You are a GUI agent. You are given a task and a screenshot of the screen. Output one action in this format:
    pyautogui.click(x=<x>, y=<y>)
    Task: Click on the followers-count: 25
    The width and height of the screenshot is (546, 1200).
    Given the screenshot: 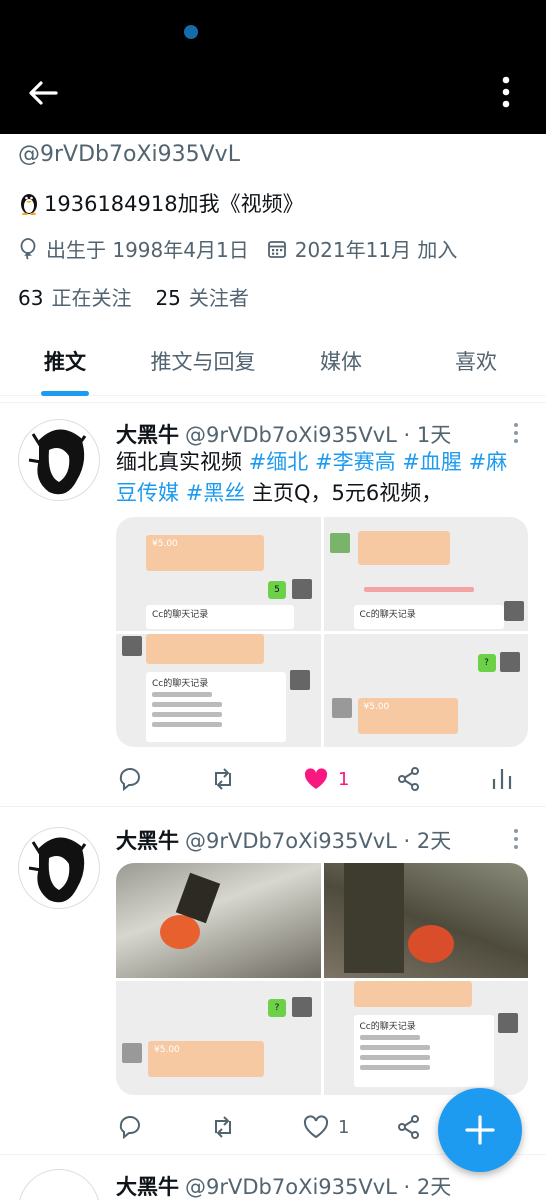 What is the action you would take?
    pyautogui.click(x=168, y=298)
    